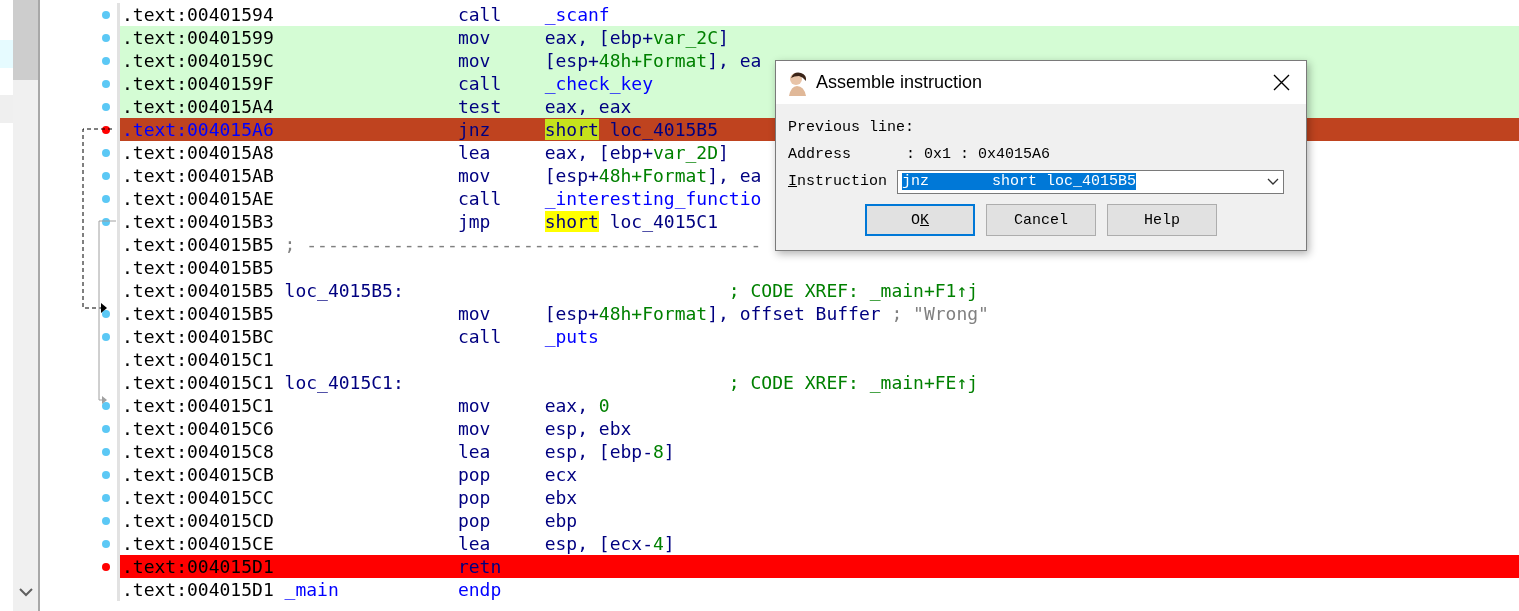 The width and height of the screenshot is (1519, 611). Describe the element at coordinates (198, 37) in the screenshot. I see `address: .text:00401599` at that location.